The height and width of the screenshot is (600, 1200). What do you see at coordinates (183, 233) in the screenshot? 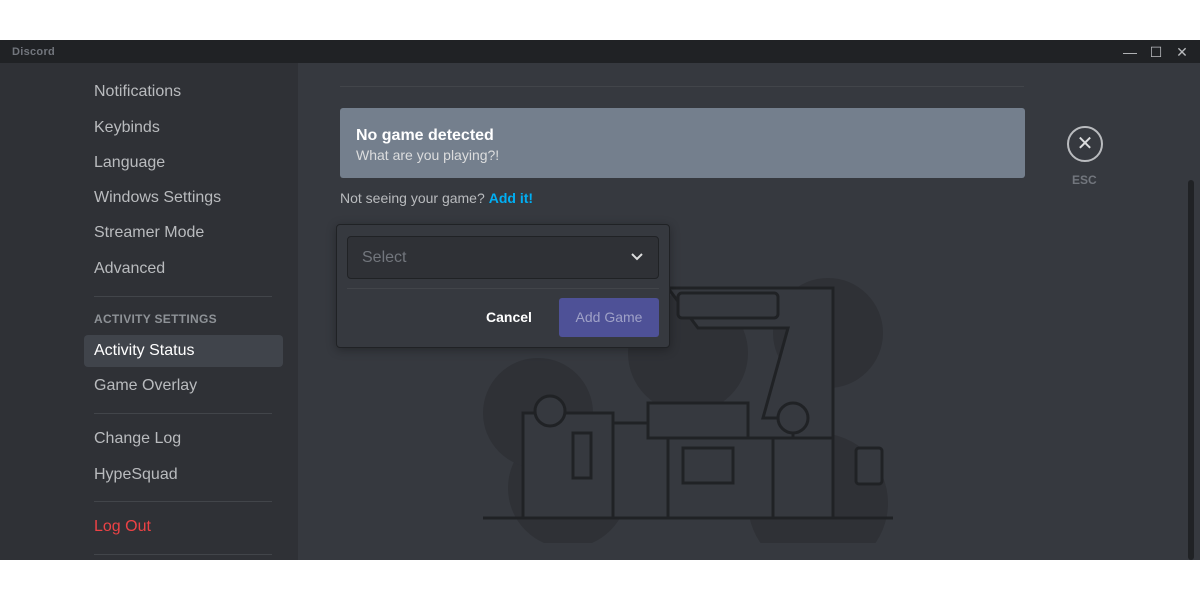
I see `sidebar-item-streamer-mode: Streamer Mode` at bounding box center [183, 233].